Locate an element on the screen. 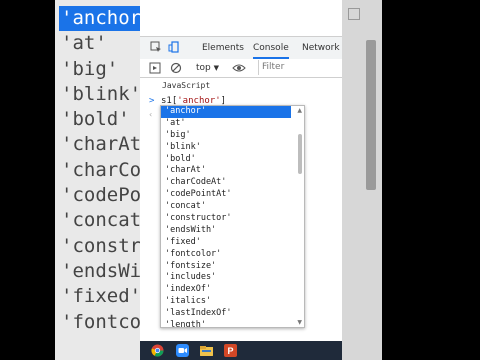 This screenshot has width=480, height=360. autocomplete-item: 'lastIndexOf' is located at coordinates (226, 314).